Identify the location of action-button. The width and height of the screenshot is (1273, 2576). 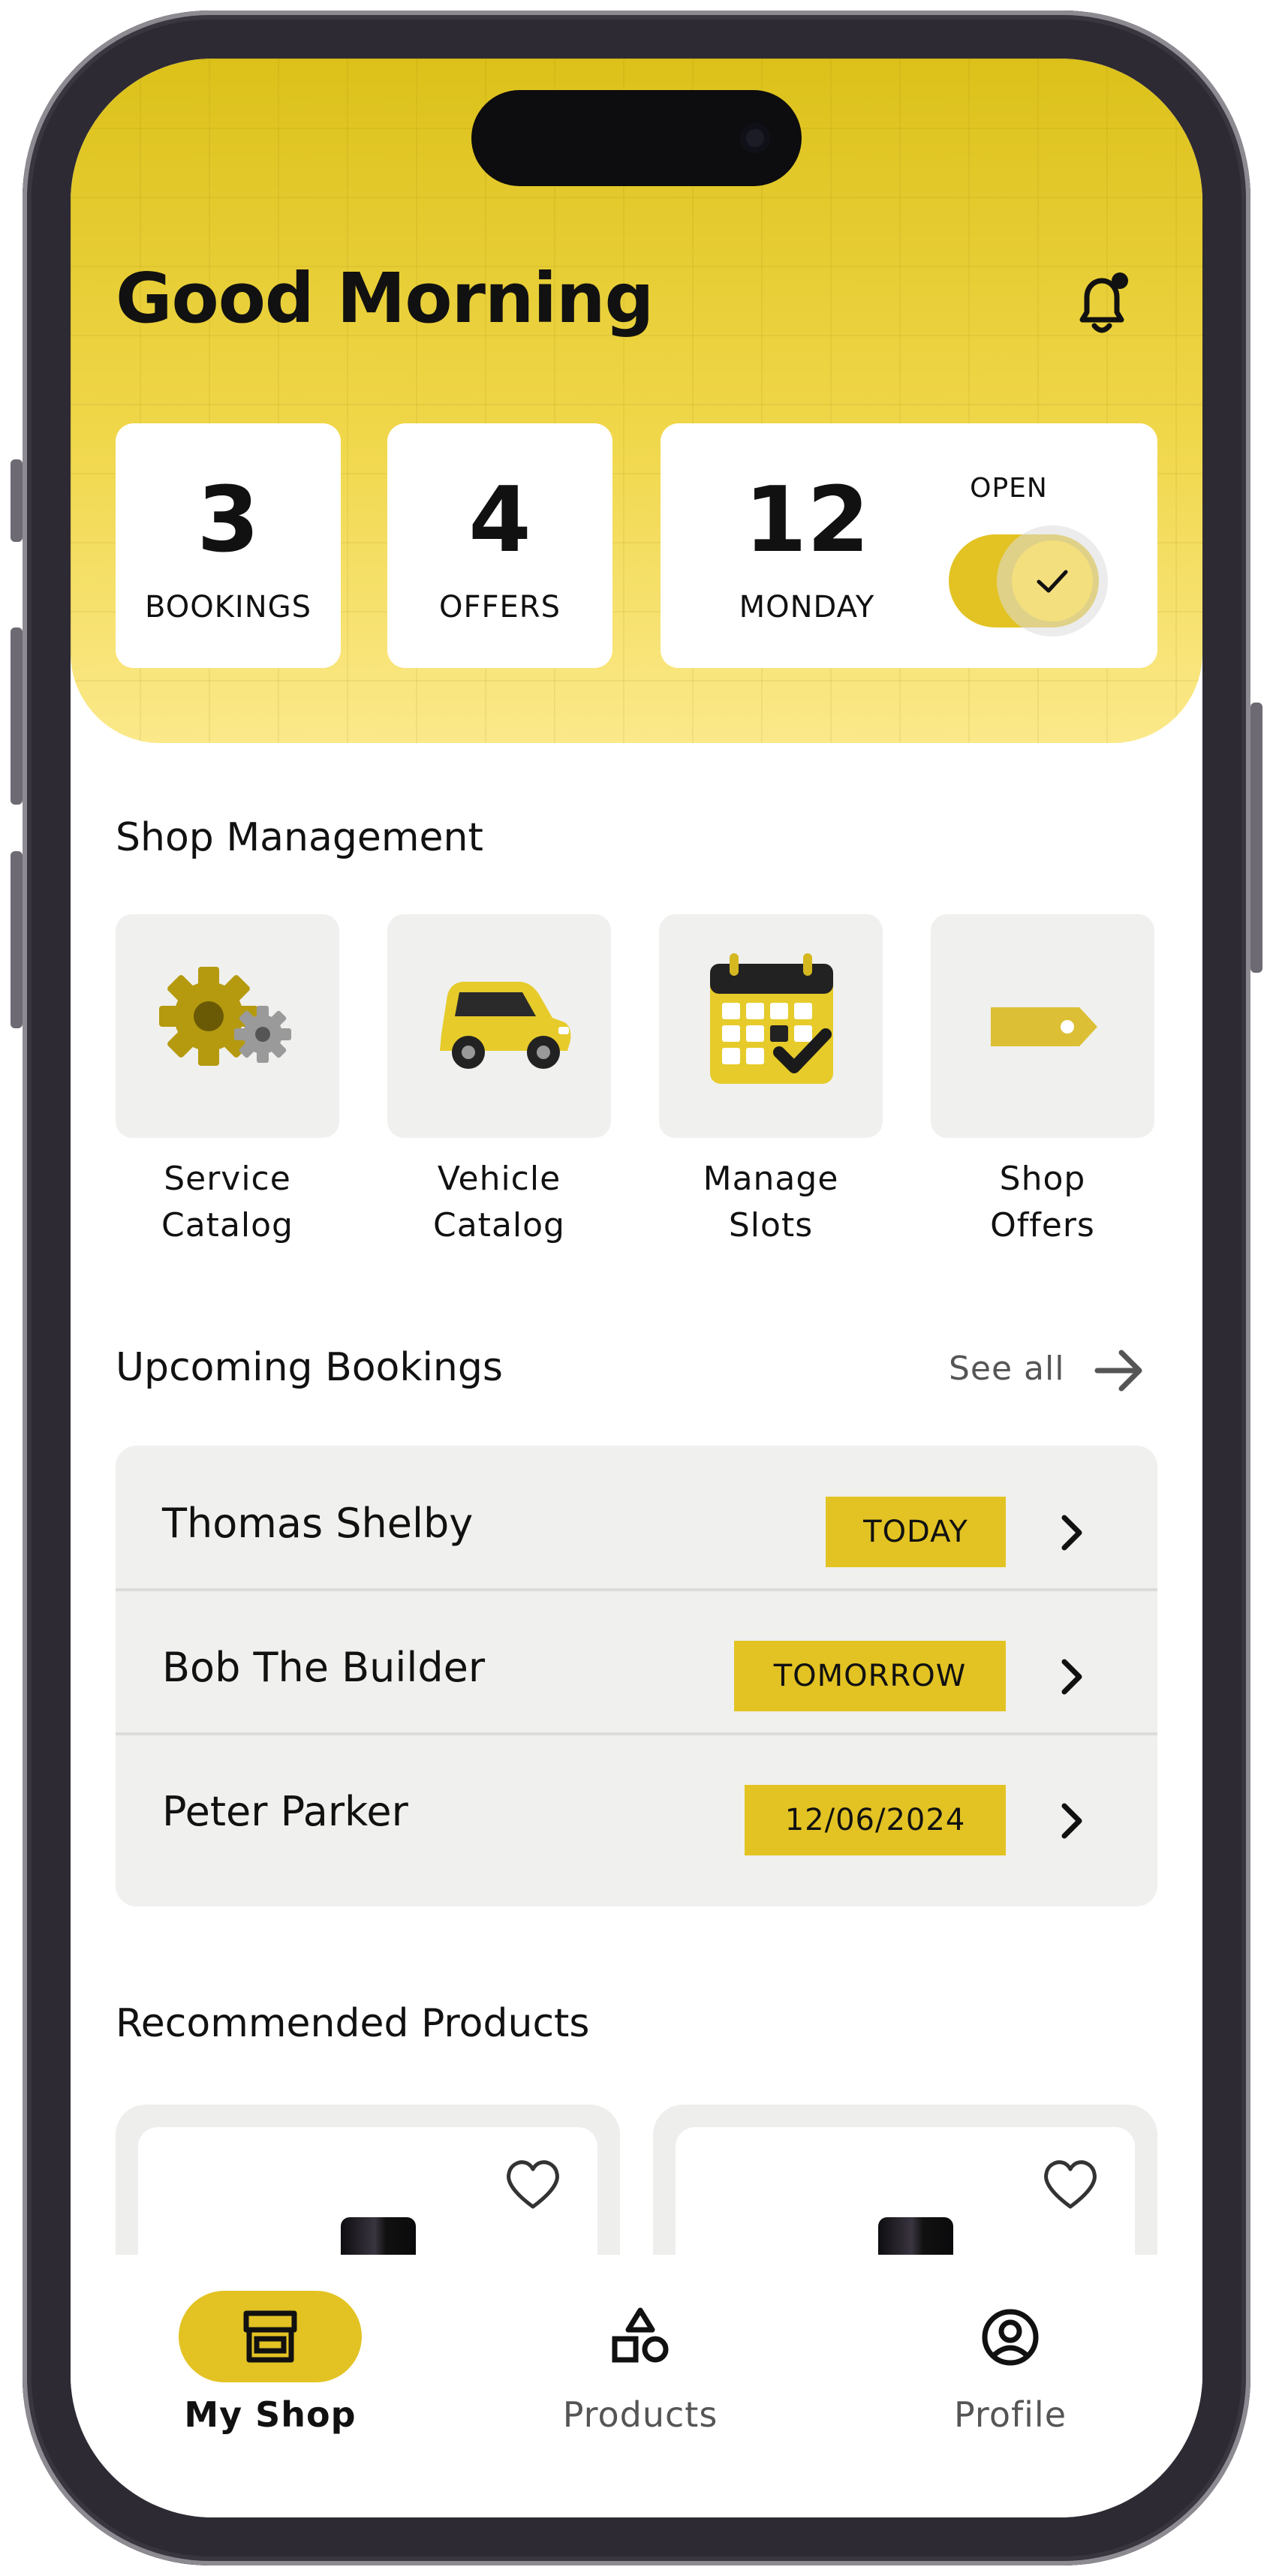
(17, 500).